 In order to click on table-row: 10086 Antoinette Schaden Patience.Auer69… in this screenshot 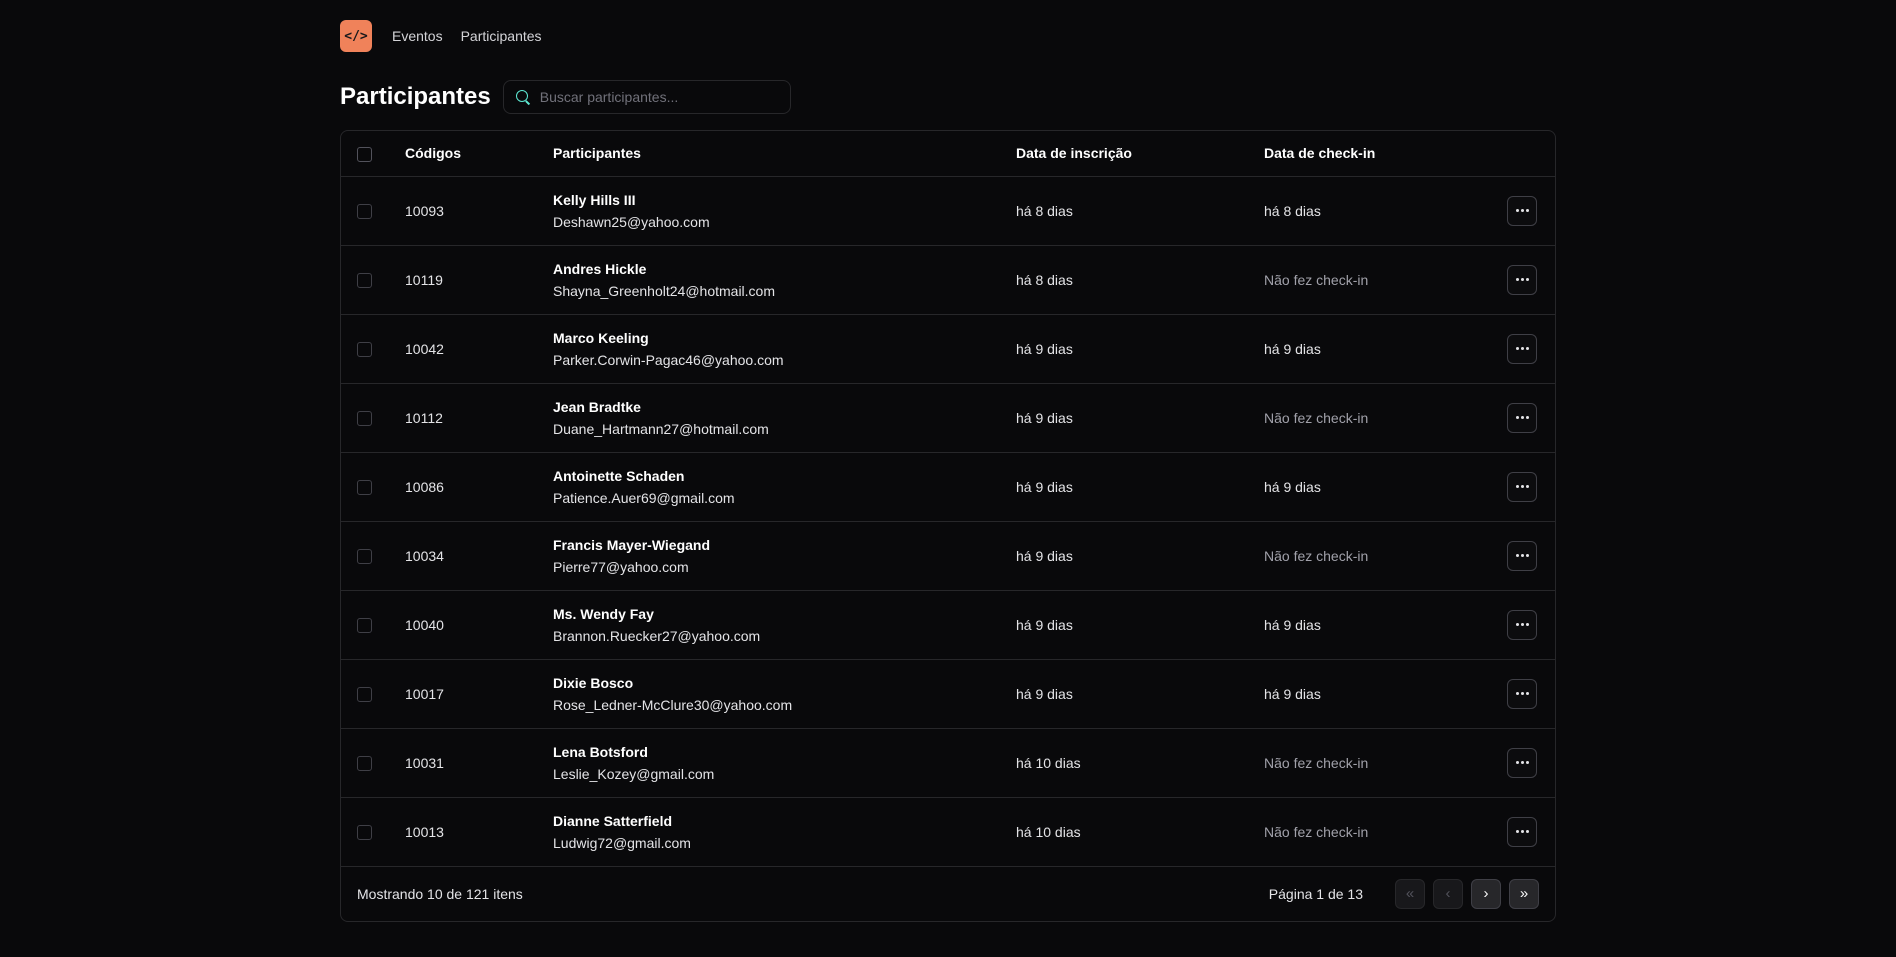, I will do `click(948, 486)`.